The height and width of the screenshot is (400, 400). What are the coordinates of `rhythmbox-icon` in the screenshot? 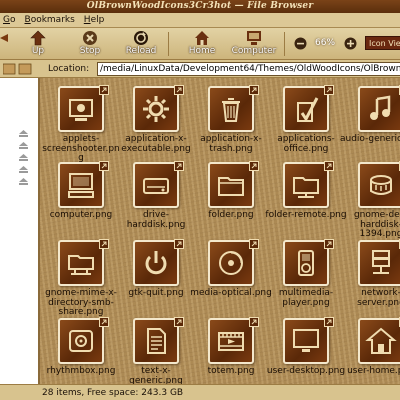 It's located at (83, 340).